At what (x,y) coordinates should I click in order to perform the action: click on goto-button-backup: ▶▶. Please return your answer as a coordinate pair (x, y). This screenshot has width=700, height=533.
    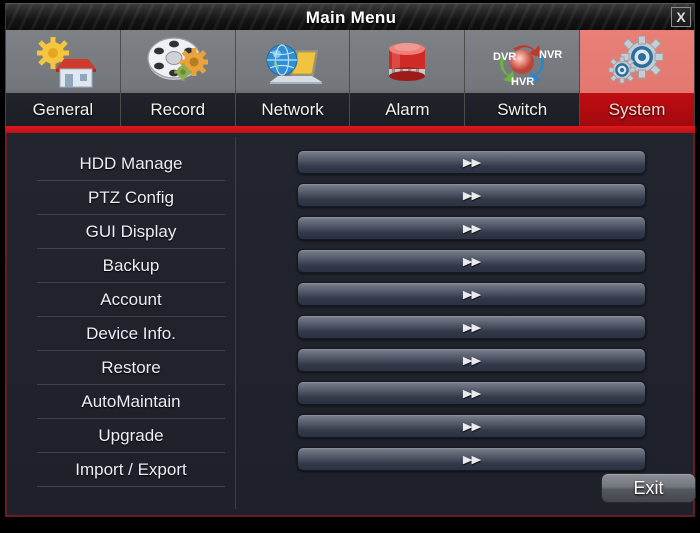
    Looking at the image, I should click on (471, 261).